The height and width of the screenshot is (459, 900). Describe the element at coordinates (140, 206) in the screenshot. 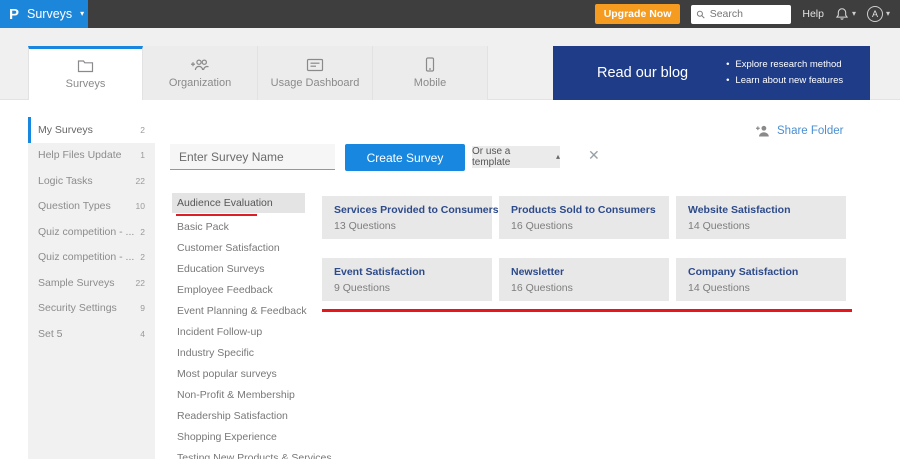

I see `sidebar-item-count: 10` at that location.